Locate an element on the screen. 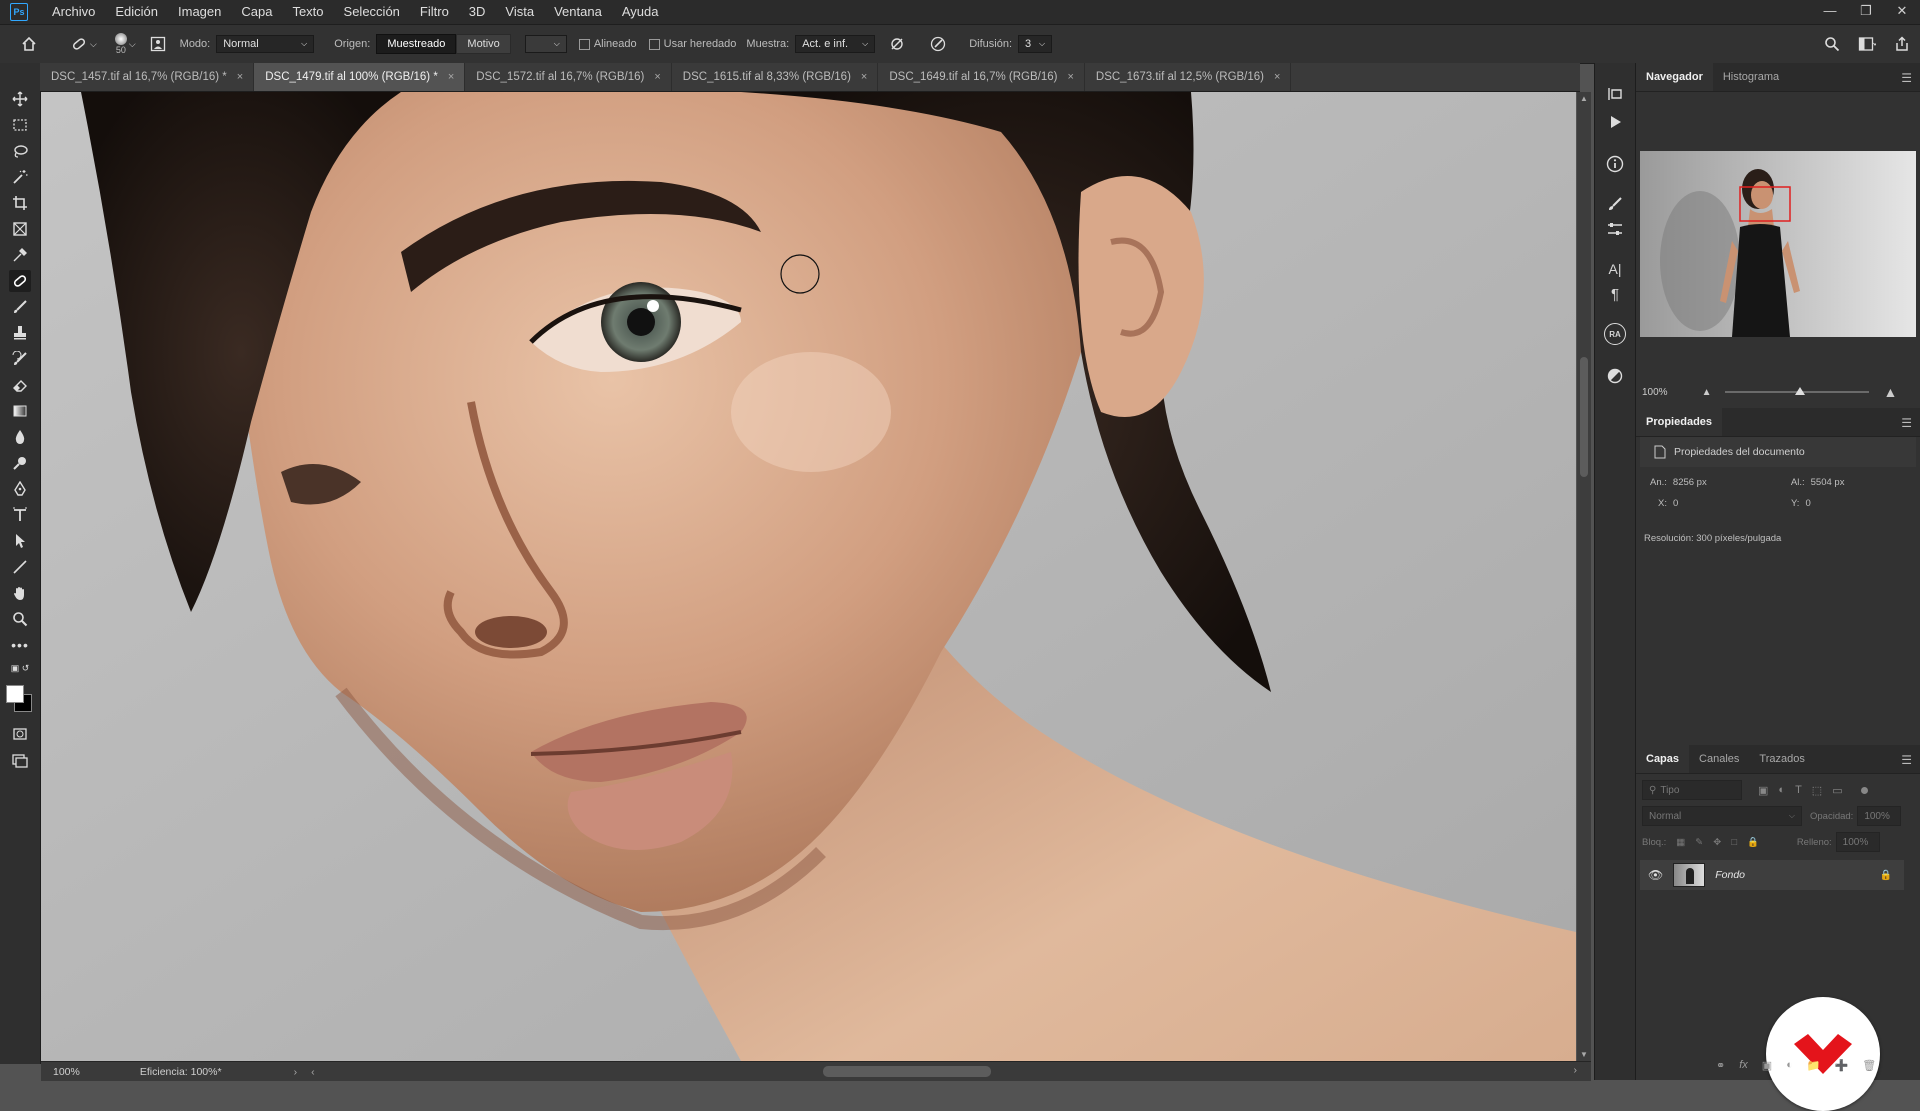 The height and width of the screenshot is (1111, 1920). chevron-down-icon: ⌵ is located at coordinates (132, 44).